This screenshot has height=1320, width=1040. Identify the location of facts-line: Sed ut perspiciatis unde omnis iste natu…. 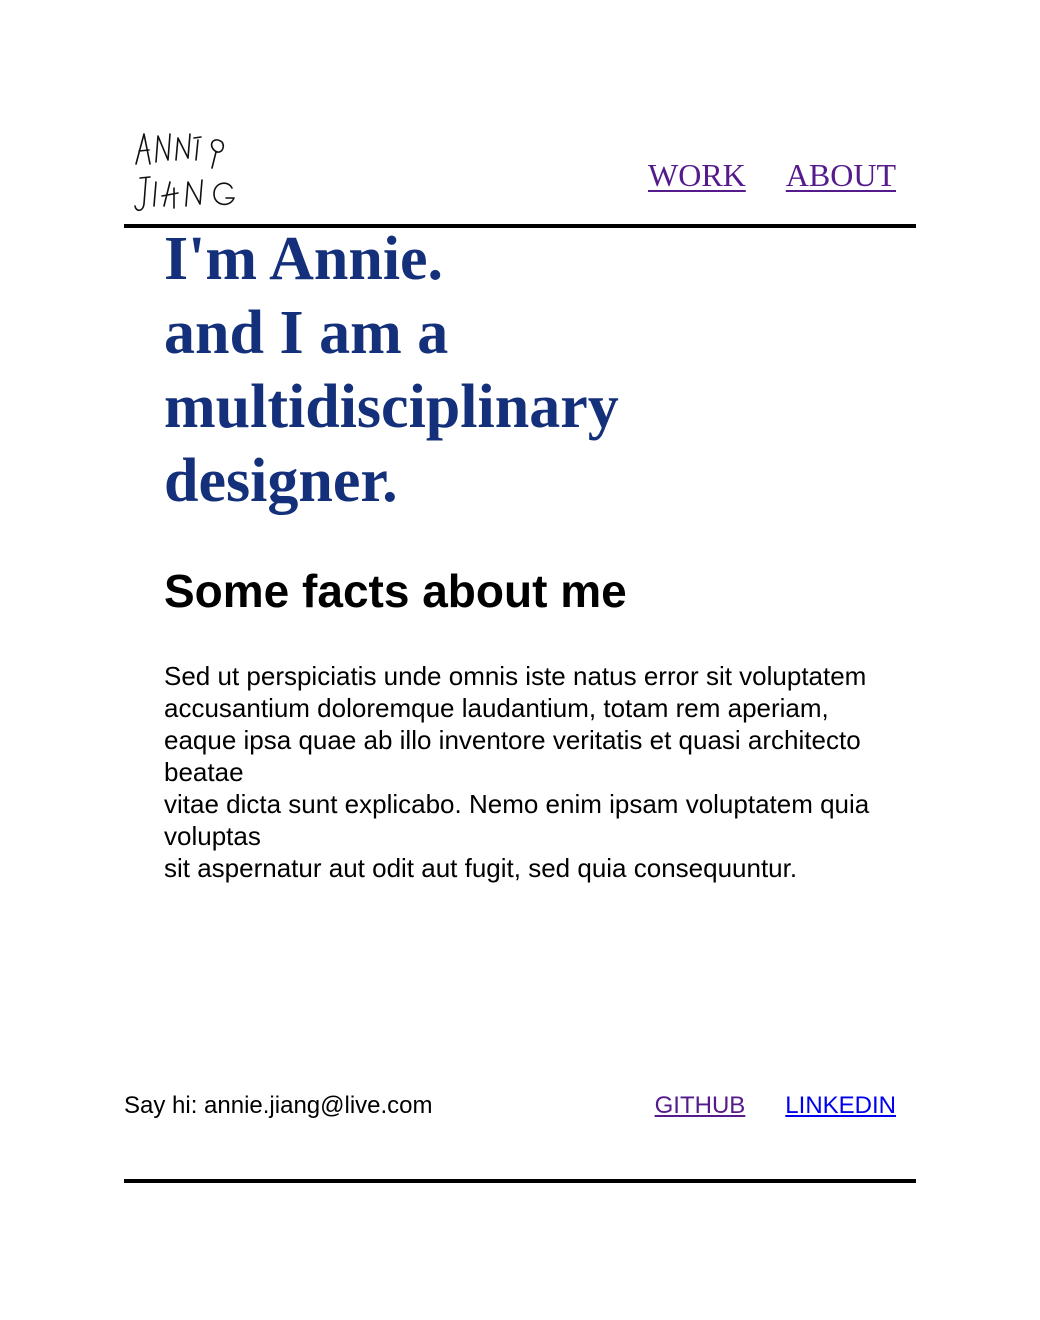
(515, 692).